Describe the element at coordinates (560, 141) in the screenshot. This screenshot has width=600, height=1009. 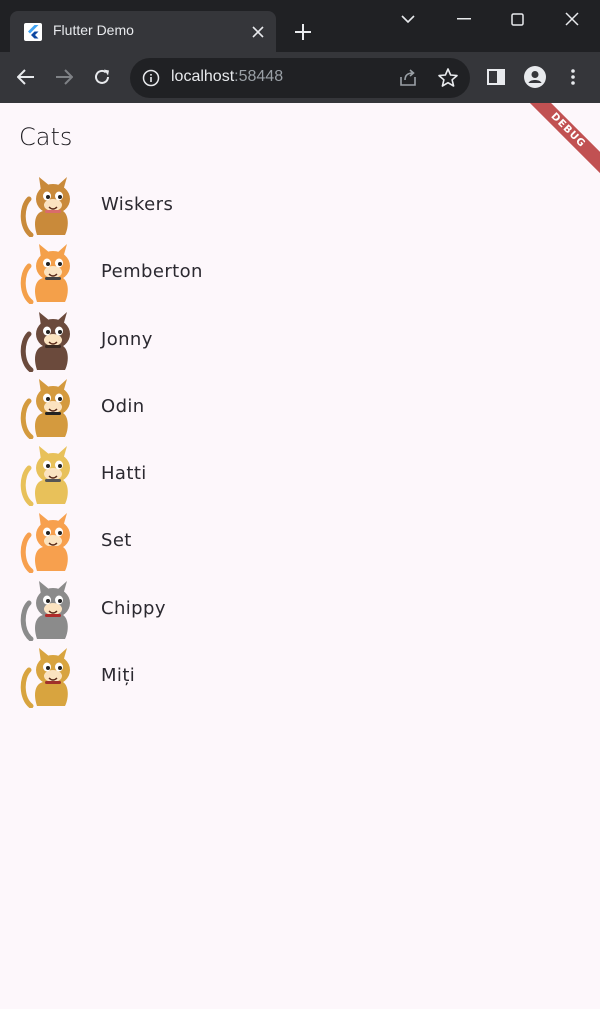
I see `debug-banner: DEBUG` at that location.